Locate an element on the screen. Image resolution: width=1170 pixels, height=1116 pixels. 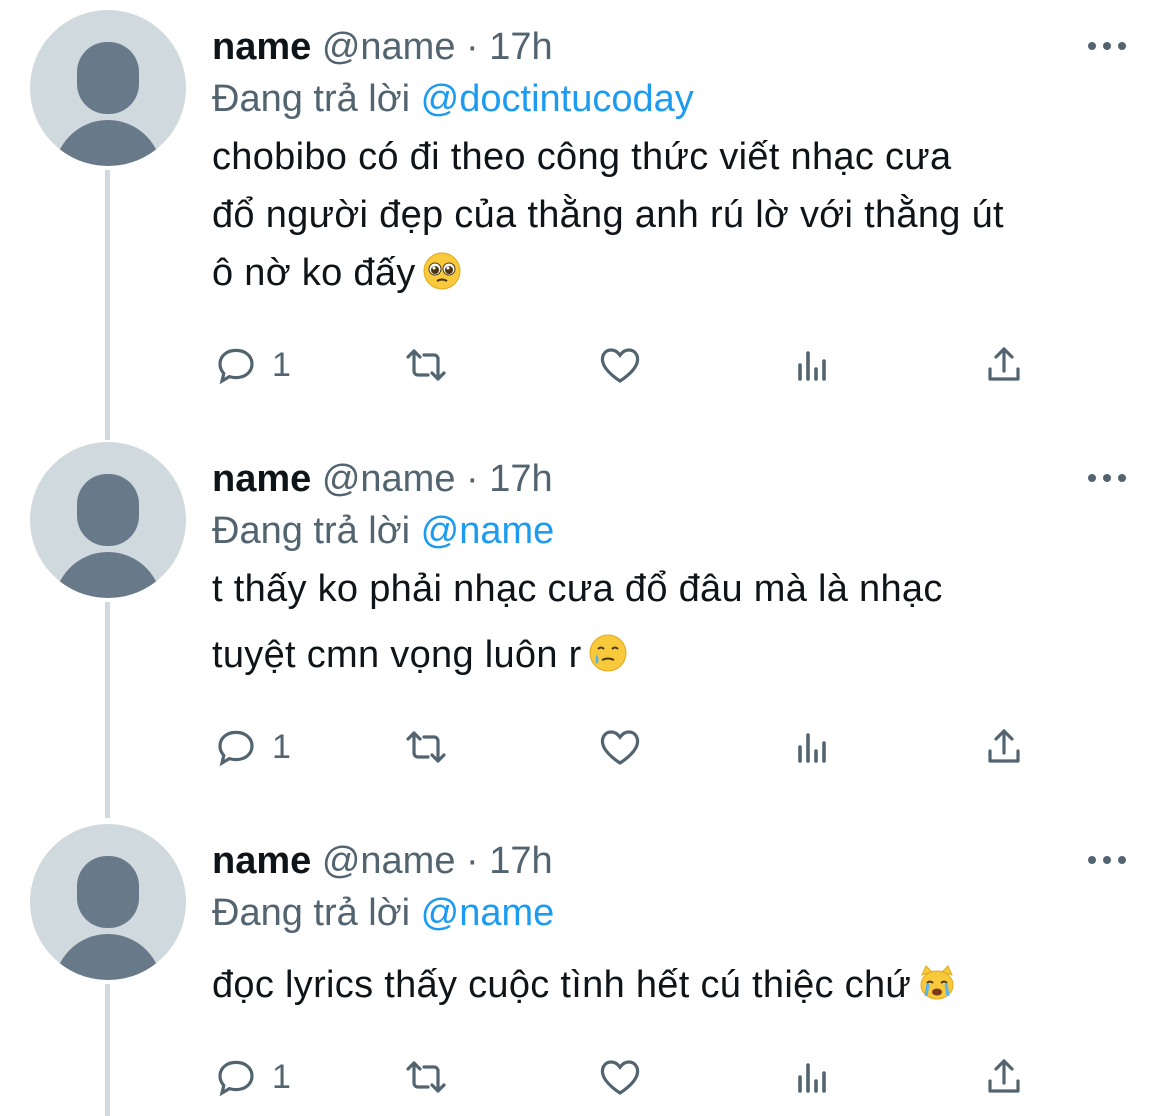
crying-cat-emoji is located at coordinates (937, 982).